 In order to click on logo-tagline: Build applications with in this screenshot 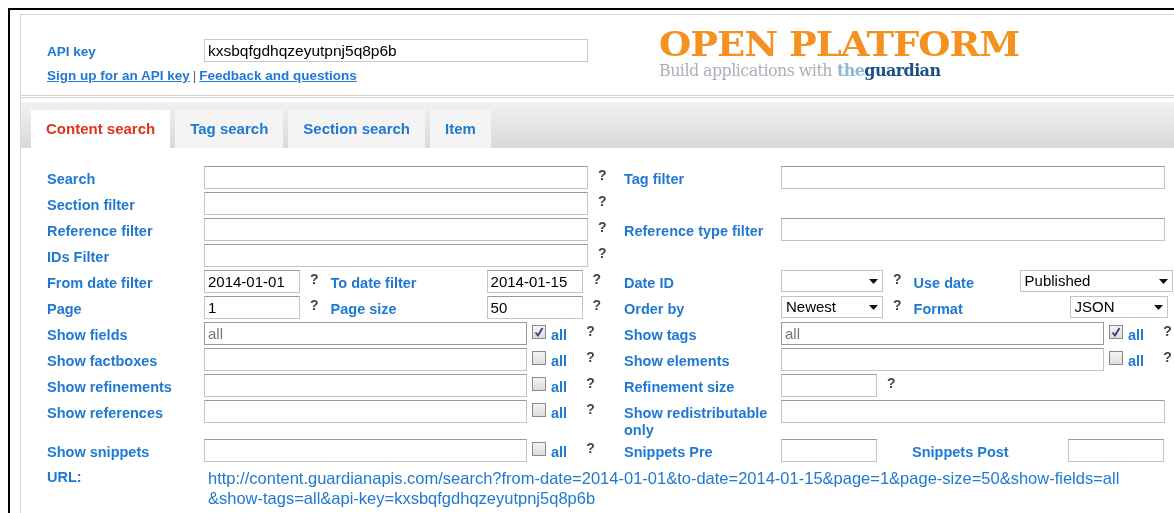, I will do `click(745, 71)`.